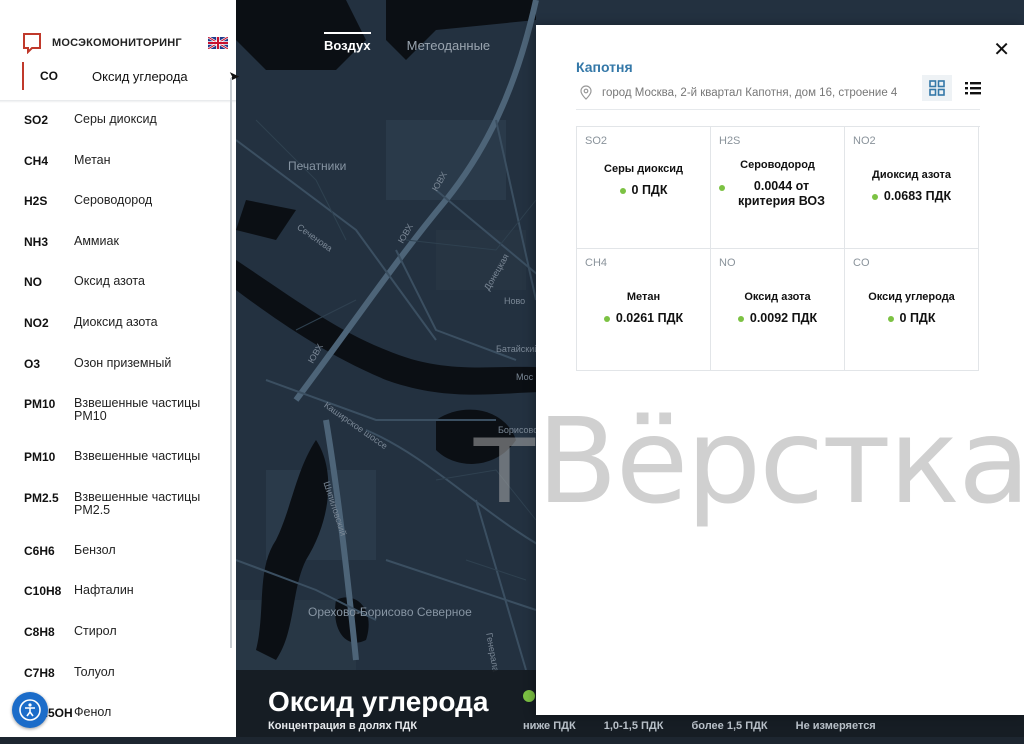  I want to click on card-code: H2S, so click(730, 141).